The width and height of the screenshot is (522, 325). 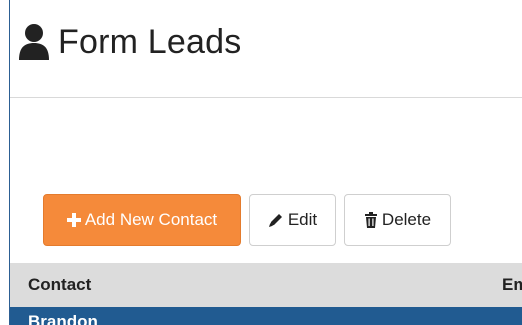 What do you see at coordinates (512, 285) in the screenshot?
I see `column-header-email: Em` at bounding box center [512, 285].